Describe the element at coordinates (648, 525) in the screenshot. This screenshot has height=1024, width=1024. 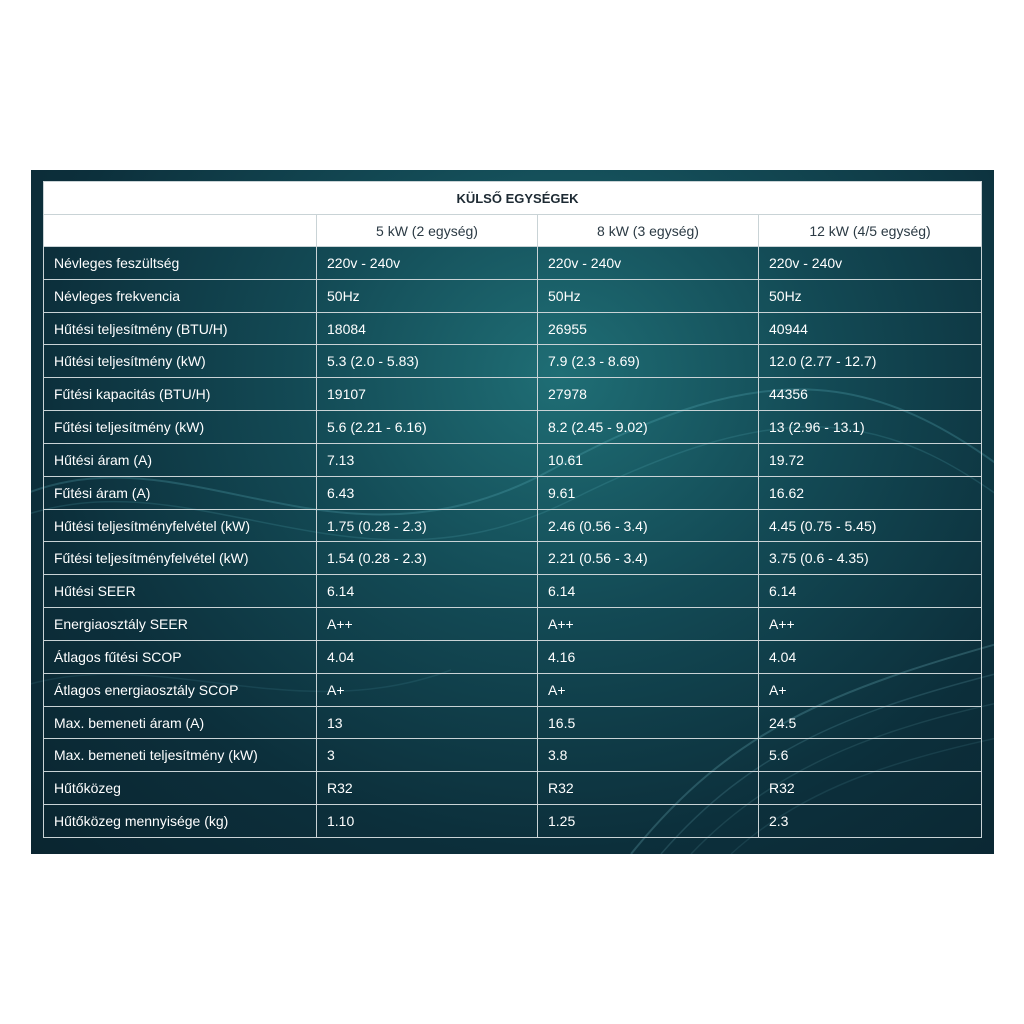
I see `table-cell: 2.46 (0.56 - 3.4)` at that location.